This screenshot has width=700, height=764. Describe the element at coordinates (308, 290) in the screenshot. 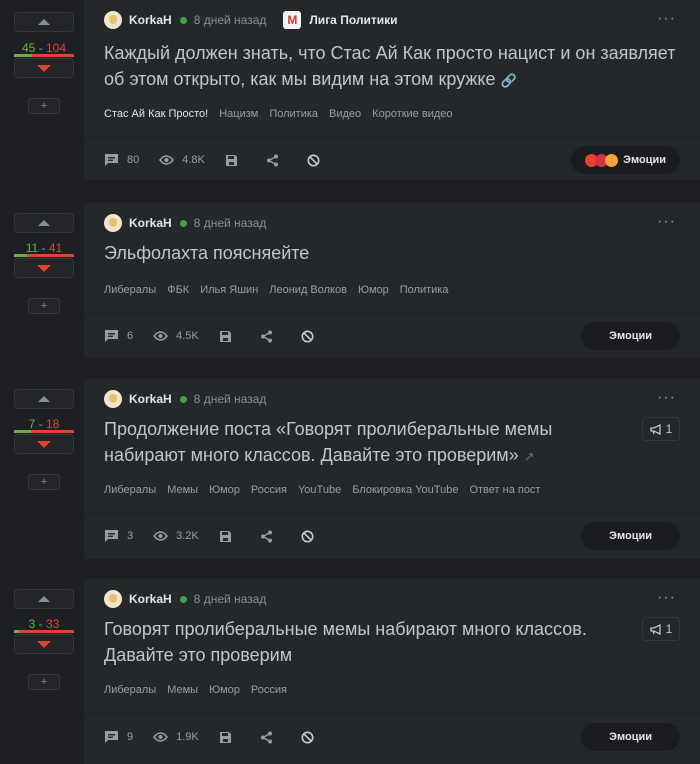

I see `tag: Леонид Волков` at that location.